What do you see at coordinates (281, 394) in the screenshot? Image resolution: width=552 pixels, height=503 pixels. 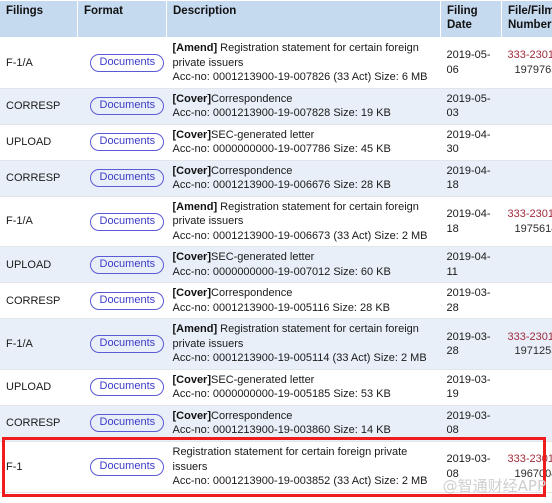 I see `description-accession-meta: Acc-no: 0000000000-19-005185 Size: 53 KB` at bounding box center [281, 394].